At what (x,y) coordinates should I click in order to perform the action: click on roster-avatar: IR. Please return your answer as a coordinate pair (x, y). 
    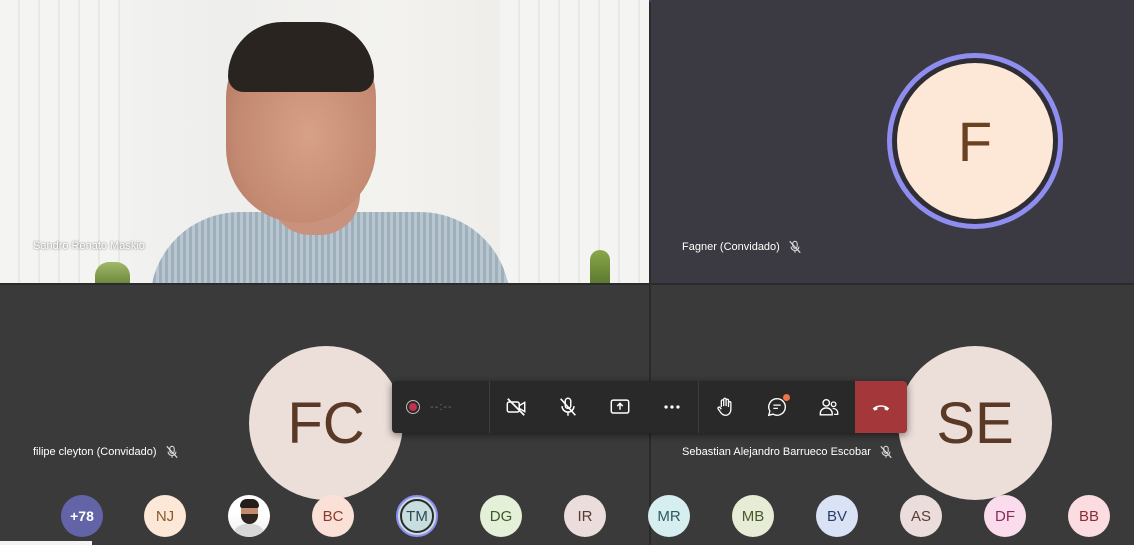
    Looking at the image, I should click on (585, 516).